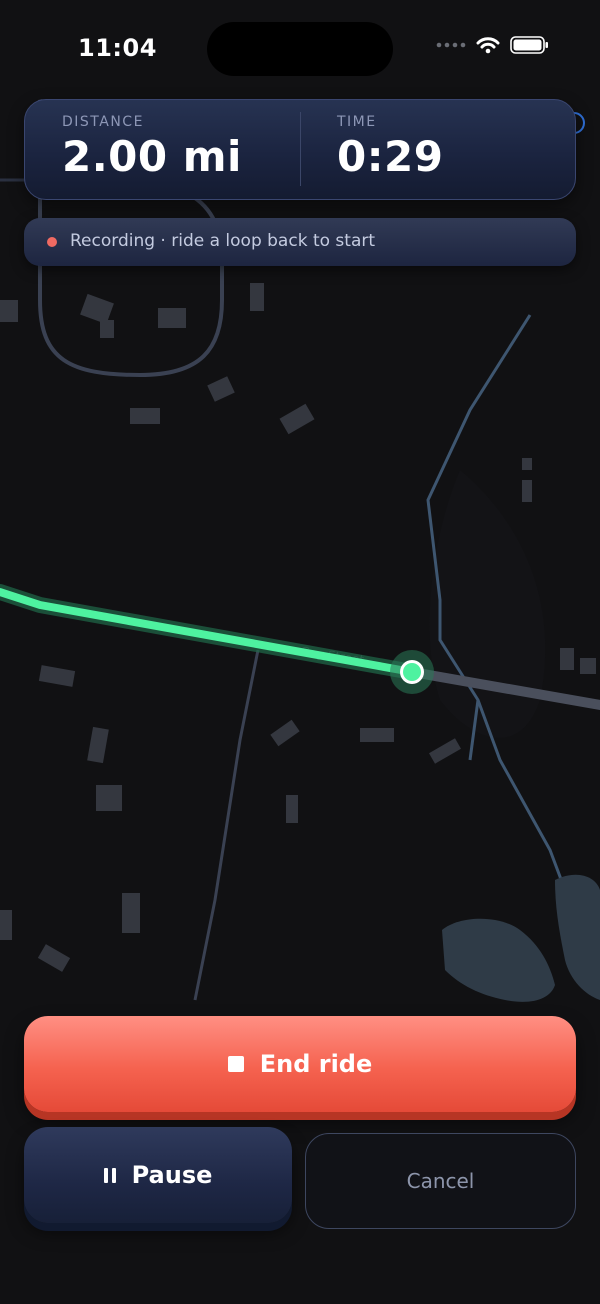 The image size is (600, 1304). I want to click on cancel-button: Cancel, so click(440, 1181).